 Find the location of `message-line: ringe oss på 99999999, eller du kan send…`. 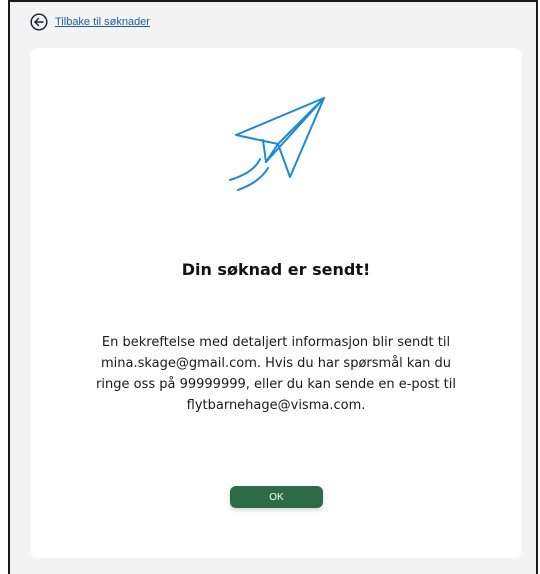

message-line: ringe oss på 99999999, eller du kan send… is located at coordinates (276, 384).